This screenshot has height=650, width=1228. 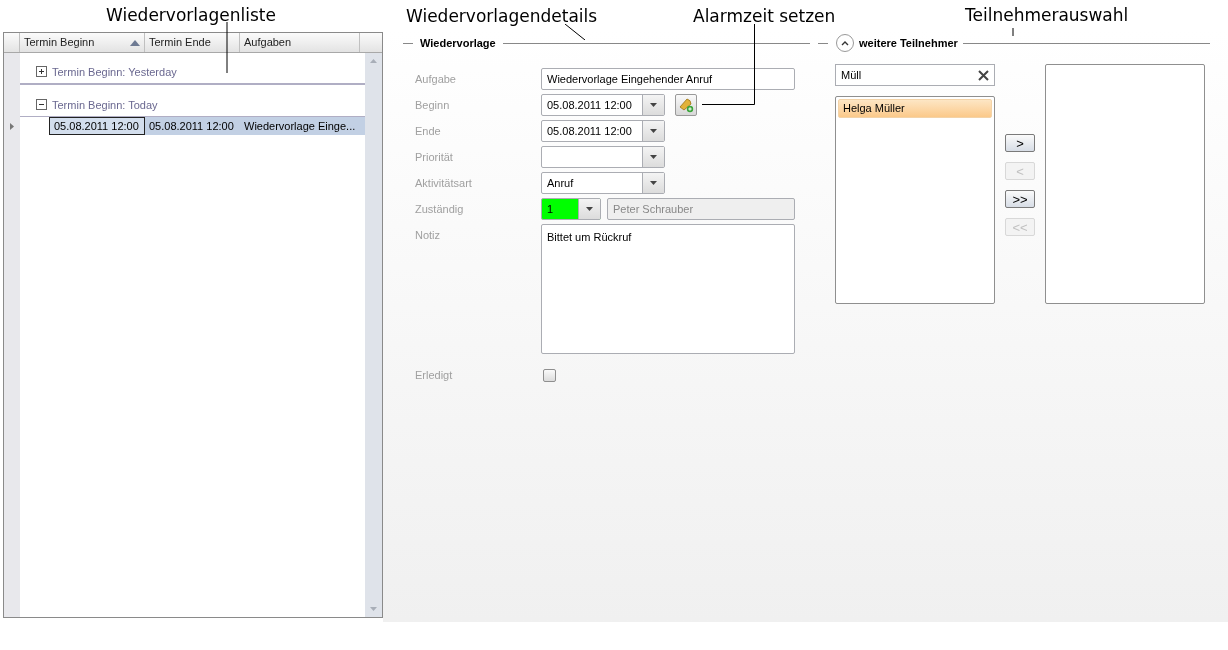 I want to click on assignee-name-field: Peter Schrauber, so click(x=701, y=209).